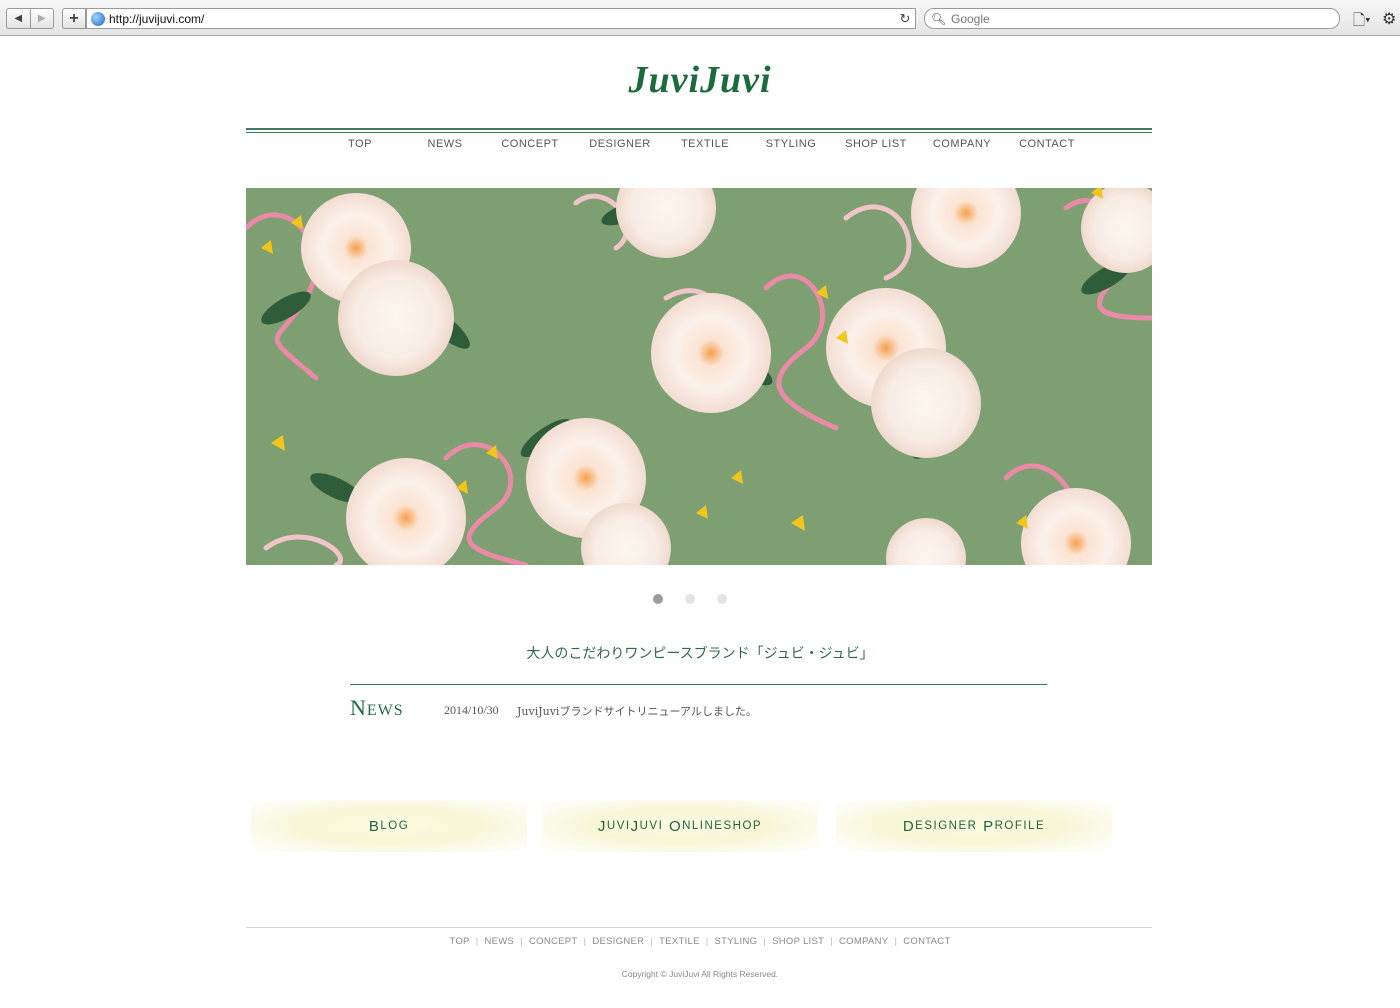 The height and width of the screenshot is (1008, 1400). I want to click on footer-link-styling: STYLING, so click(736, 941).